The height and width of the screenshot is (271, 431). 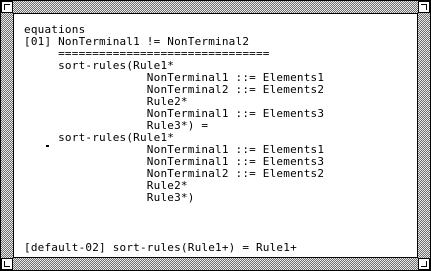 What do you see at coordinates (47, 146) in the screenshot?
I see `text-cursor-marker` at bounding box center [47, 146].